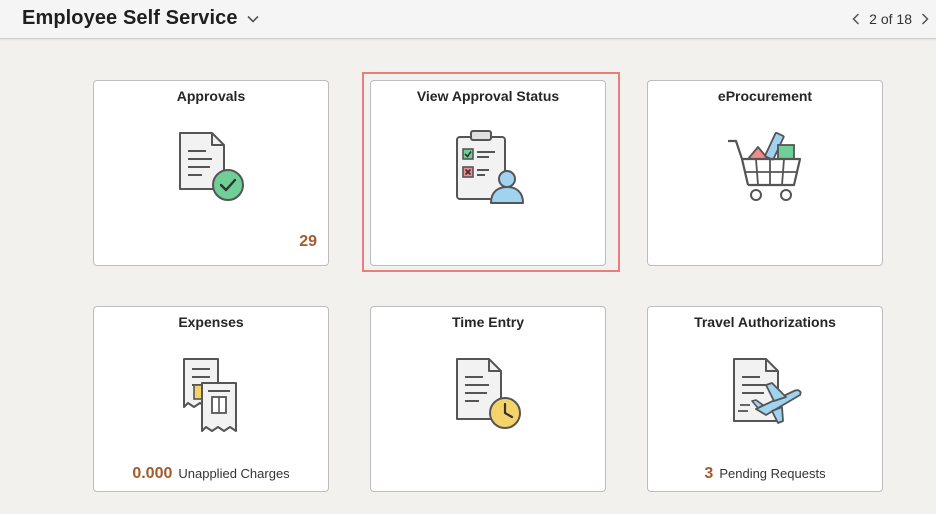 This screenshot has height=514, width=936. I want to click on tile-expenses: Expenses 0.000 Unapplied Charges, so click(211, 399).